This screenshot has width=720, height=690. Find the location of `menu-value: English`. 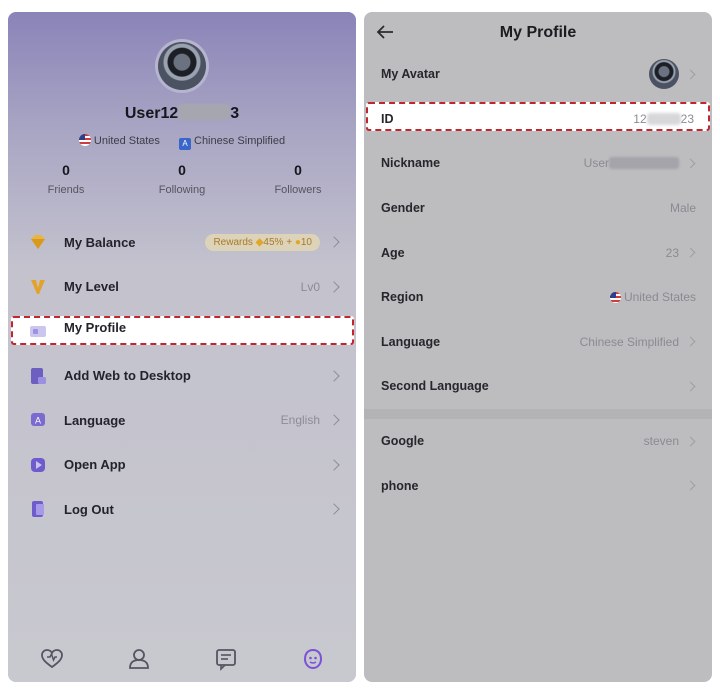

menu-value: English is located at coordinates (300, 420).